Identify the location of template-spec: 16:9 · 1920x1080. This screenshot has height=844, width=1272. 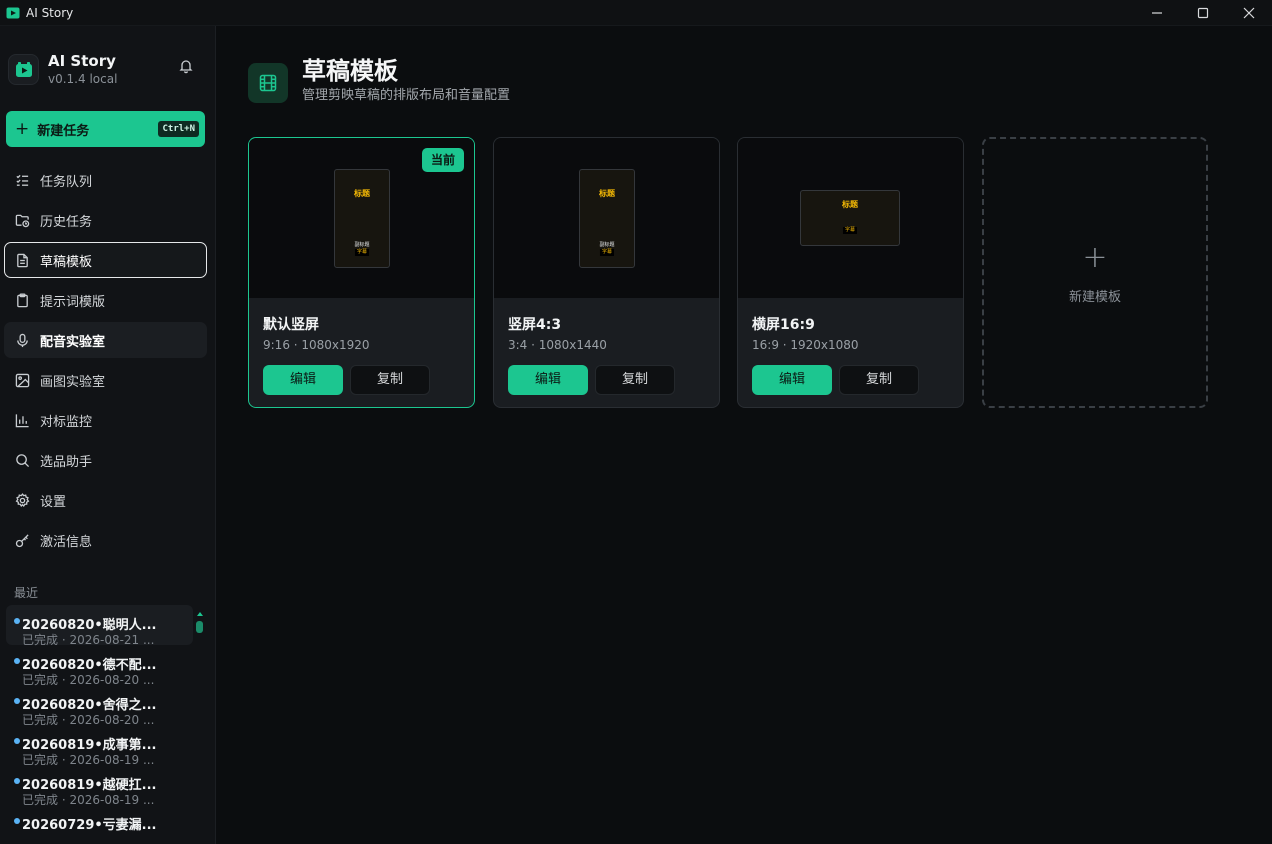
(805, 345).